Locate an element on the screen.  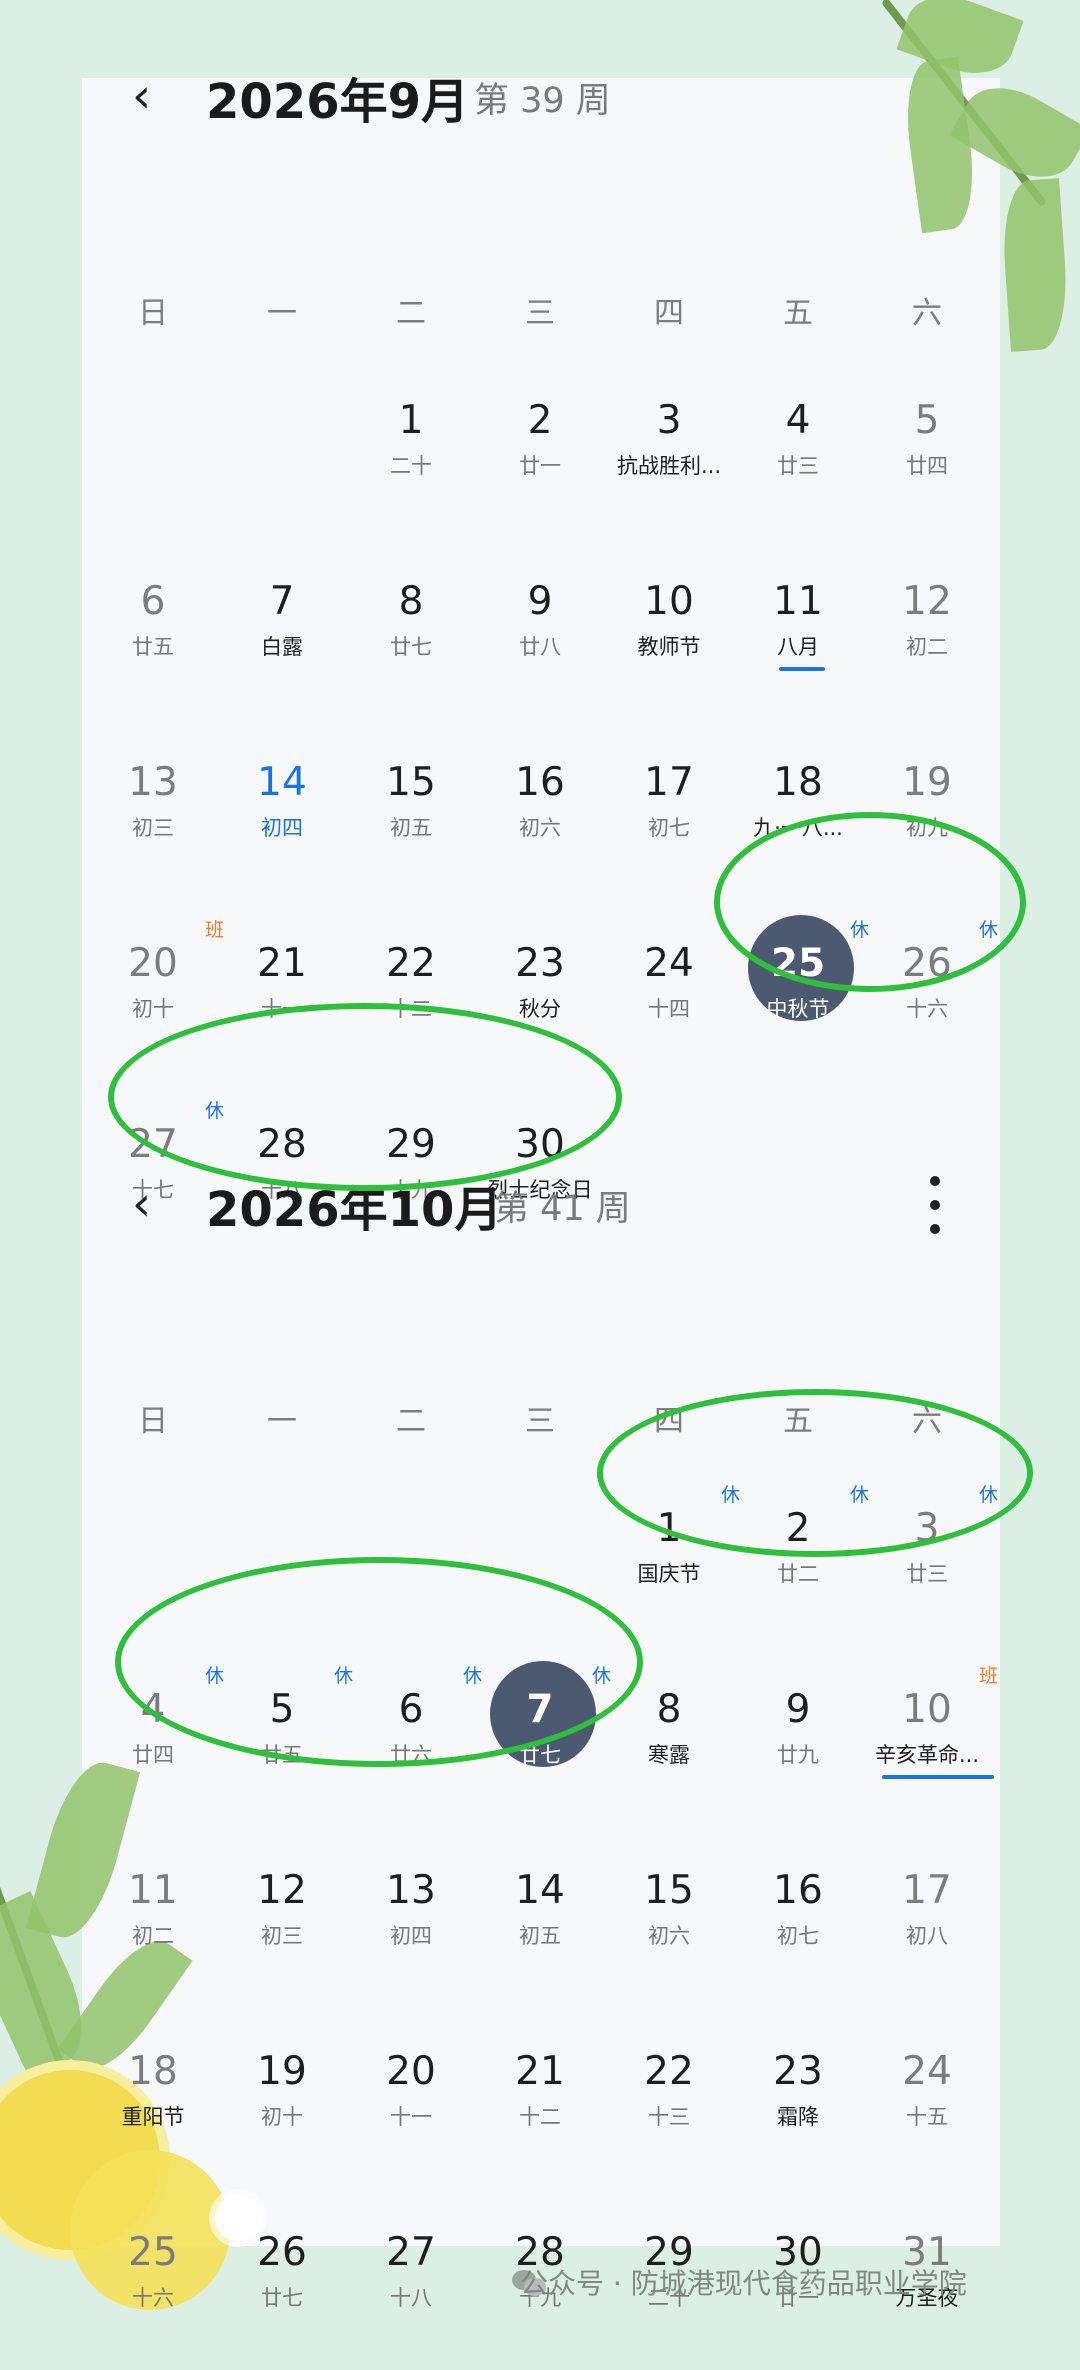
day-cell: 12 初二 is located at coordinates (927, 649).